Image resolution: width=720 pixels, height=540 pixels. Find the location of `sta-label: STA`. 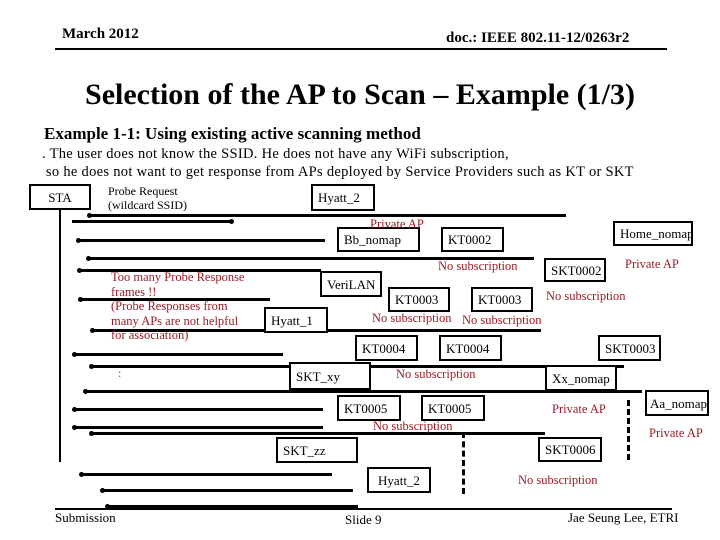

sta-label: STA is located at coordinates (60, 197).